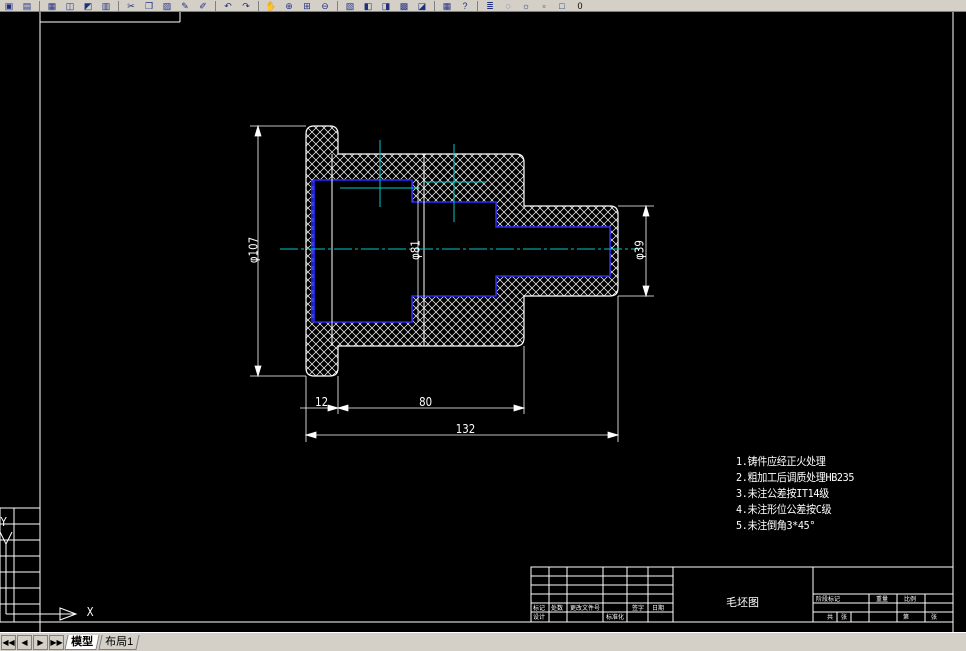  What do you see at coordinates (585, 608) in the screenshot?
I see `tb-cell: 更改文件号` at bounding box center [585, 608].